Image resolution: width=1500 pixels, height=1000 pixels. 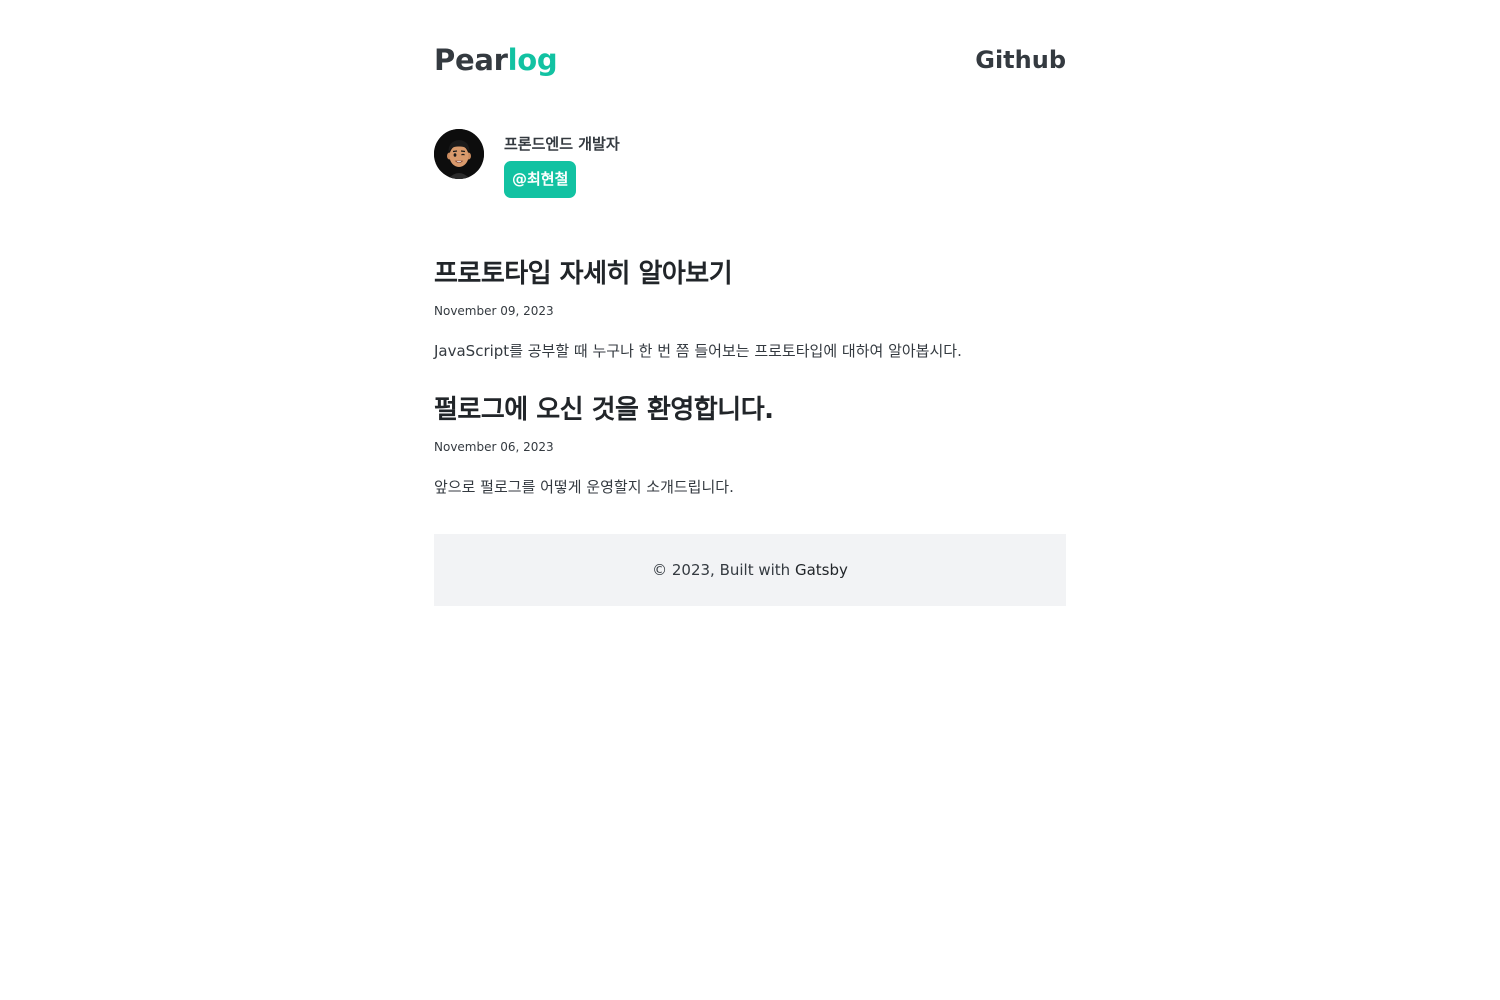 I want to click on post-description: 앞으로 펄로그를 어떻게 운영할지 소개드립니다., so click(x=584, y=487).